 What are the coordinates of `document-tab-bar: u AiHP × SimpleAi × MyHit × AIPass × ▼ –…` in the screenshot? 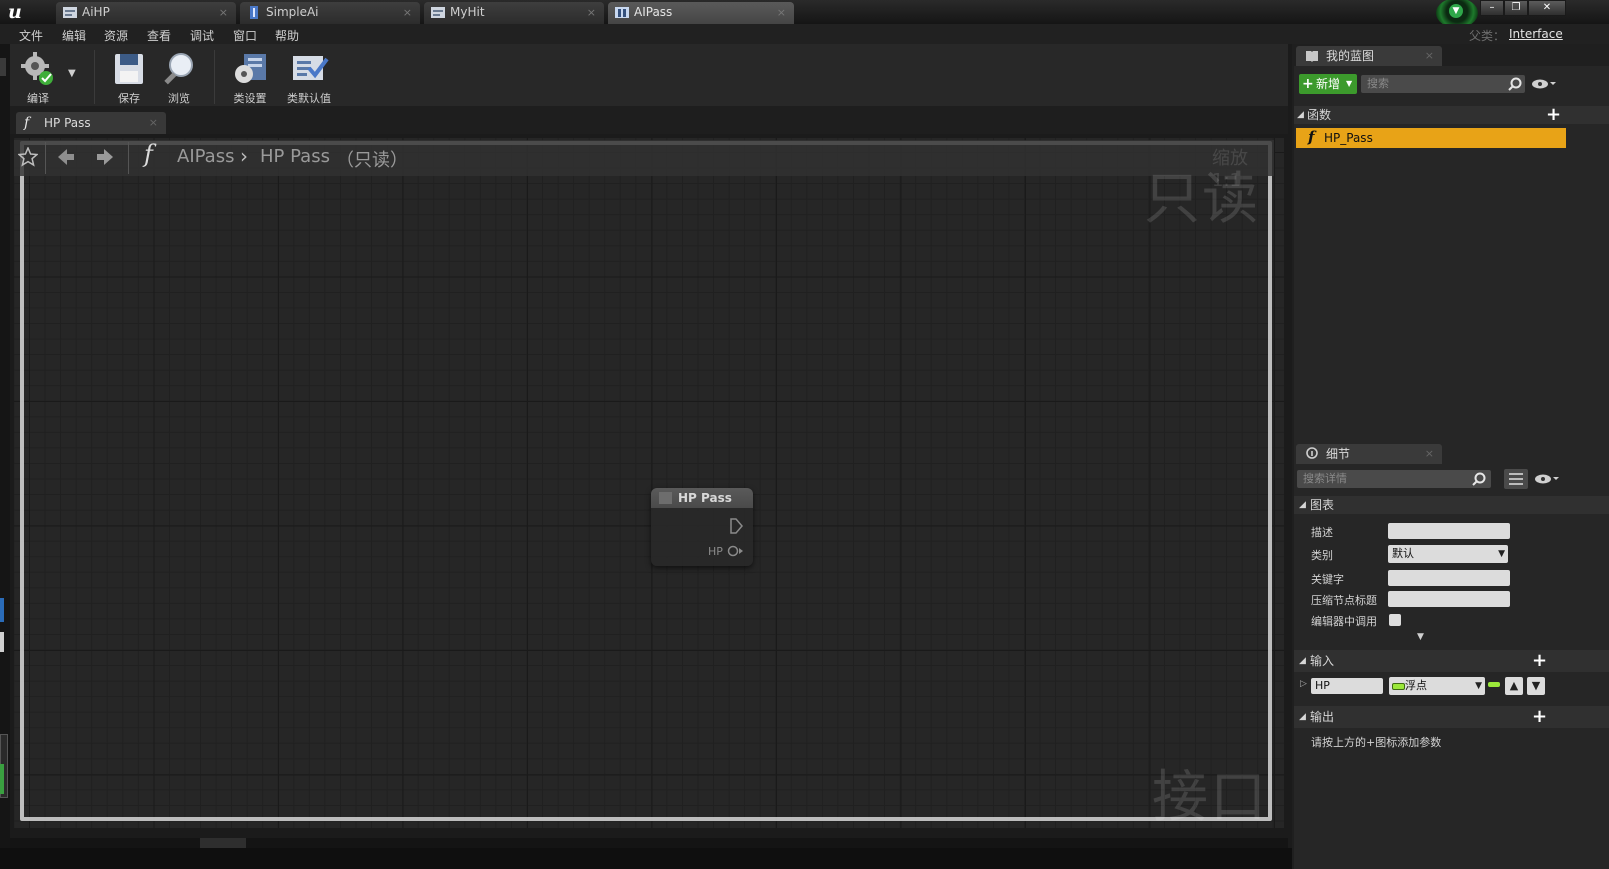 It's located at (804, 14).